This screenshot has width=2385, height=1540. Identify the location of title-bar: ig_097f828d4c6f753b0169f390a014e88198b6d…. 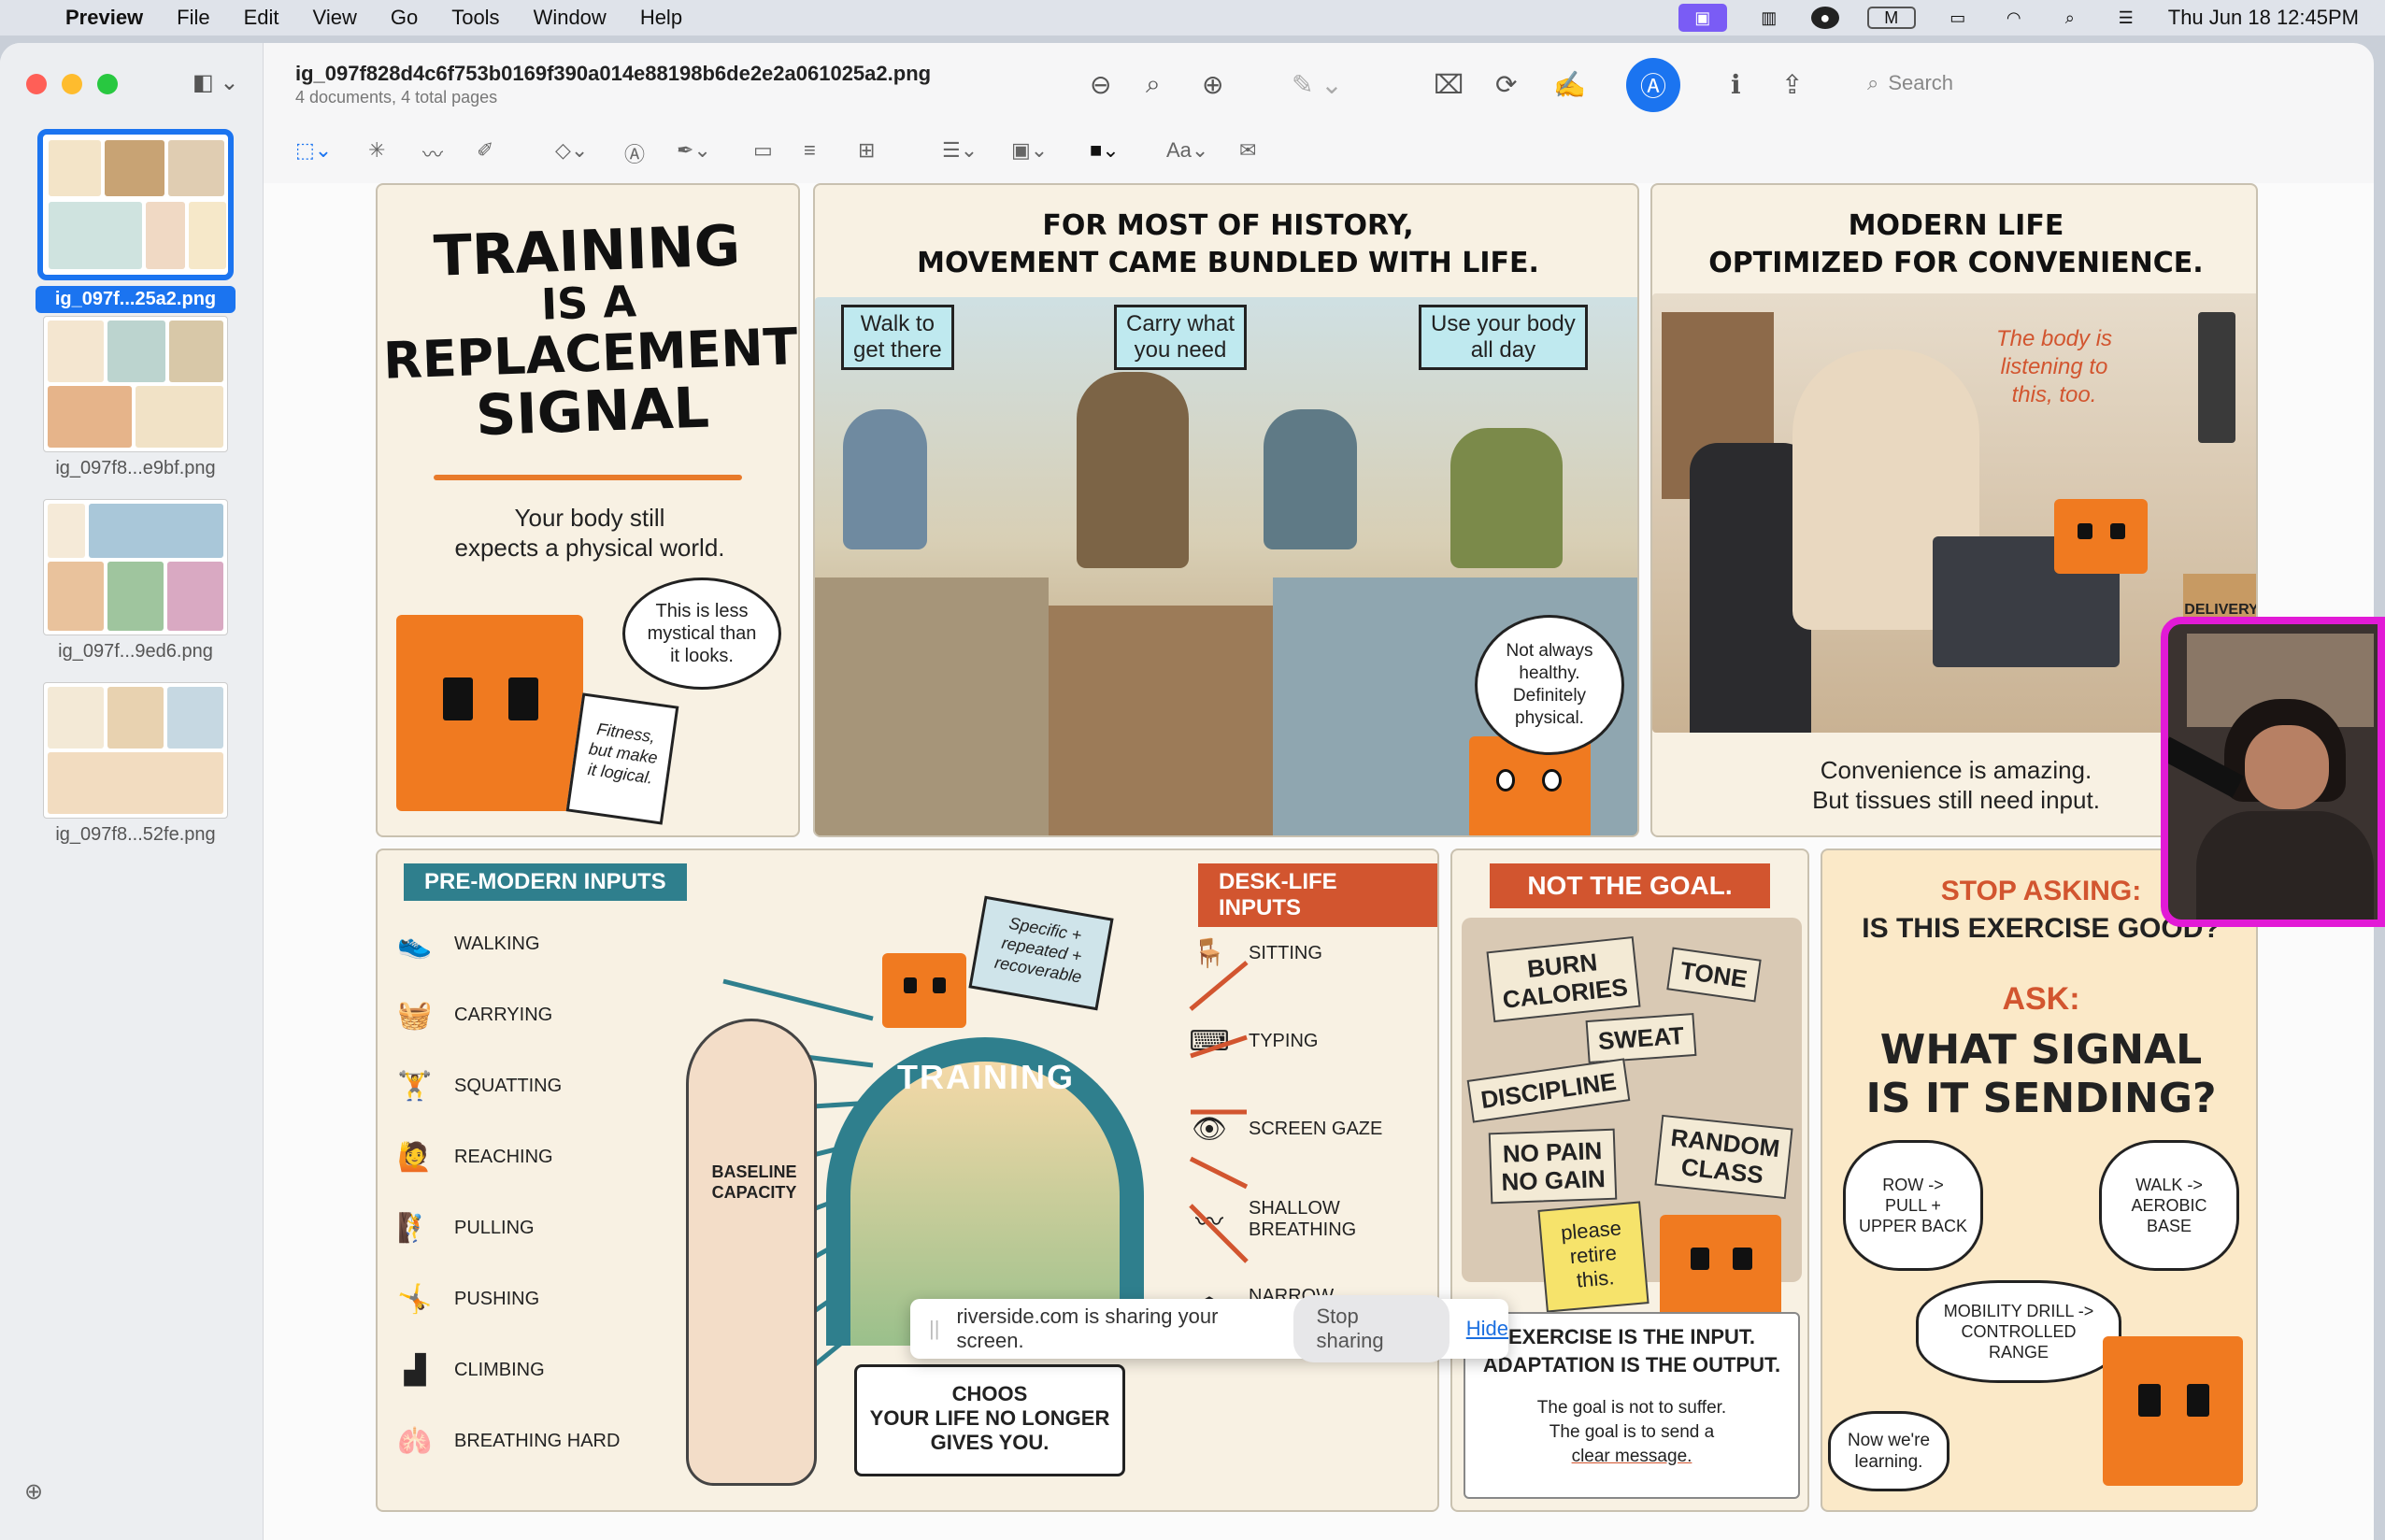
(1319, 85).